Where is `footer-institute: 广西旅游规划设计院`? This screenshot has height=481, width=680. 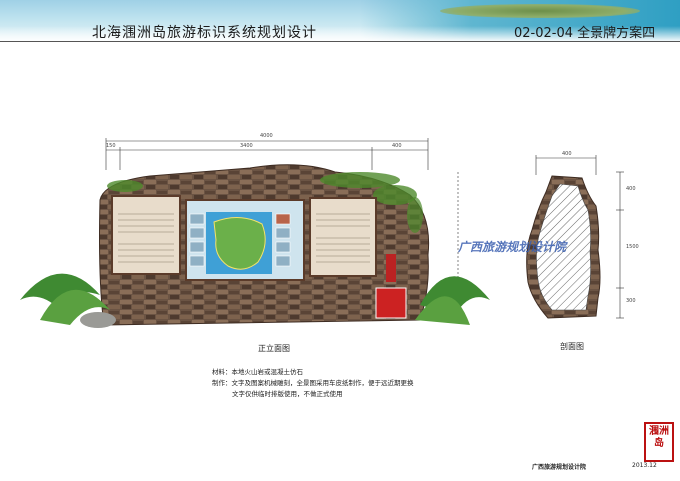
footer-institute: 广西旅游规划设计院 is located at coordinates (559, 467).